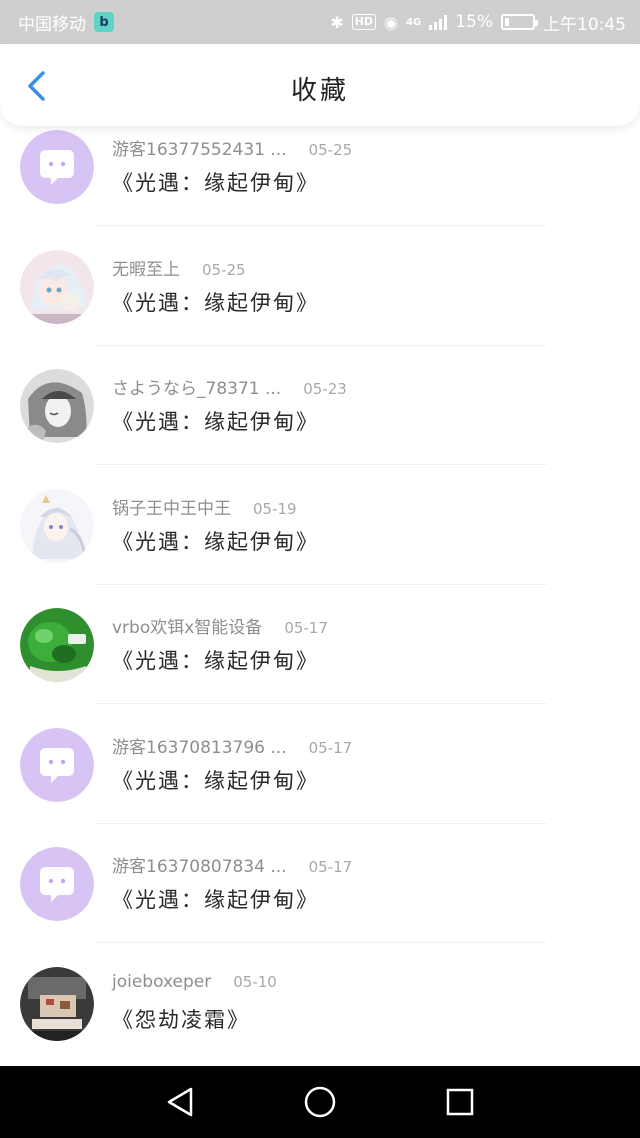 This screenshot has width=640, height=1138. I want to click on square-recents-icon, so click(460, 1102).